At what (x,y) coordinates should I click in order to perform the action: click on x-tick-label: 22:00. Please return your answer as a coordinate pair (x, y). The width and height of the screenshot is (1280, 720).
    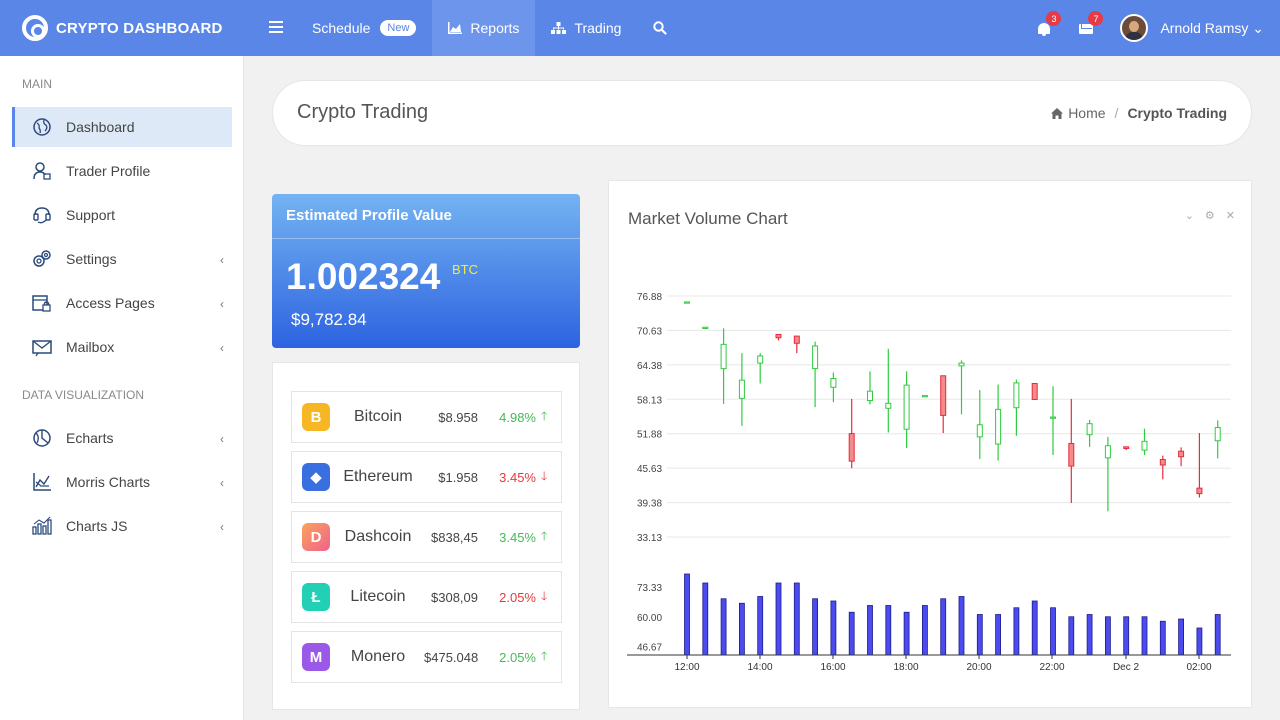
    Looking at the image, I should click on (1051, 667).